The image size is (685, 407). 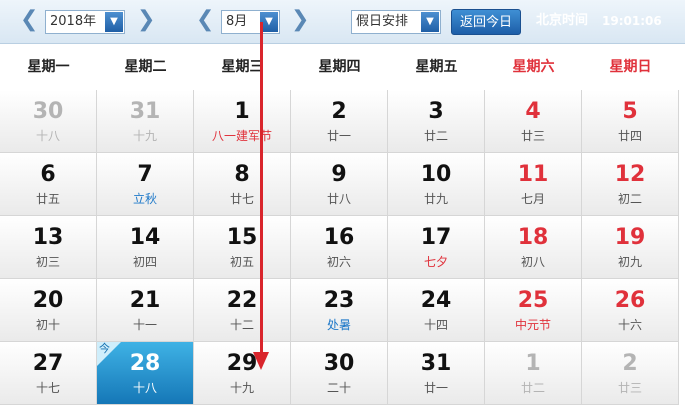 I want to click on prev-month-arrow-icon: ❮, so click(x=205, y=20).